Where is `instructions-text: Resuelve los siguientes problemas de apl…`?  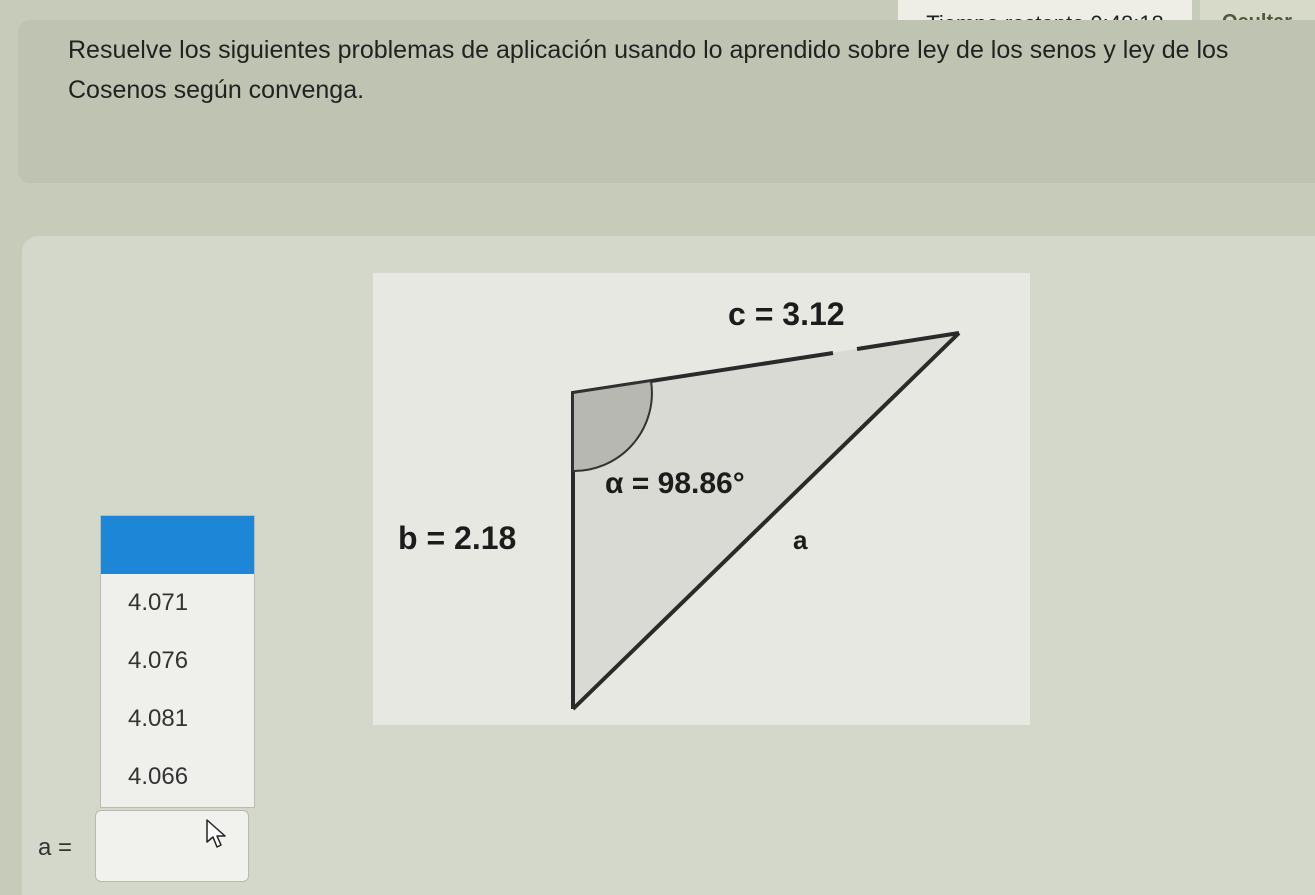
instructions-text: Resuelve los siguientes problemas de apl… is located at coordinates (648, 70).